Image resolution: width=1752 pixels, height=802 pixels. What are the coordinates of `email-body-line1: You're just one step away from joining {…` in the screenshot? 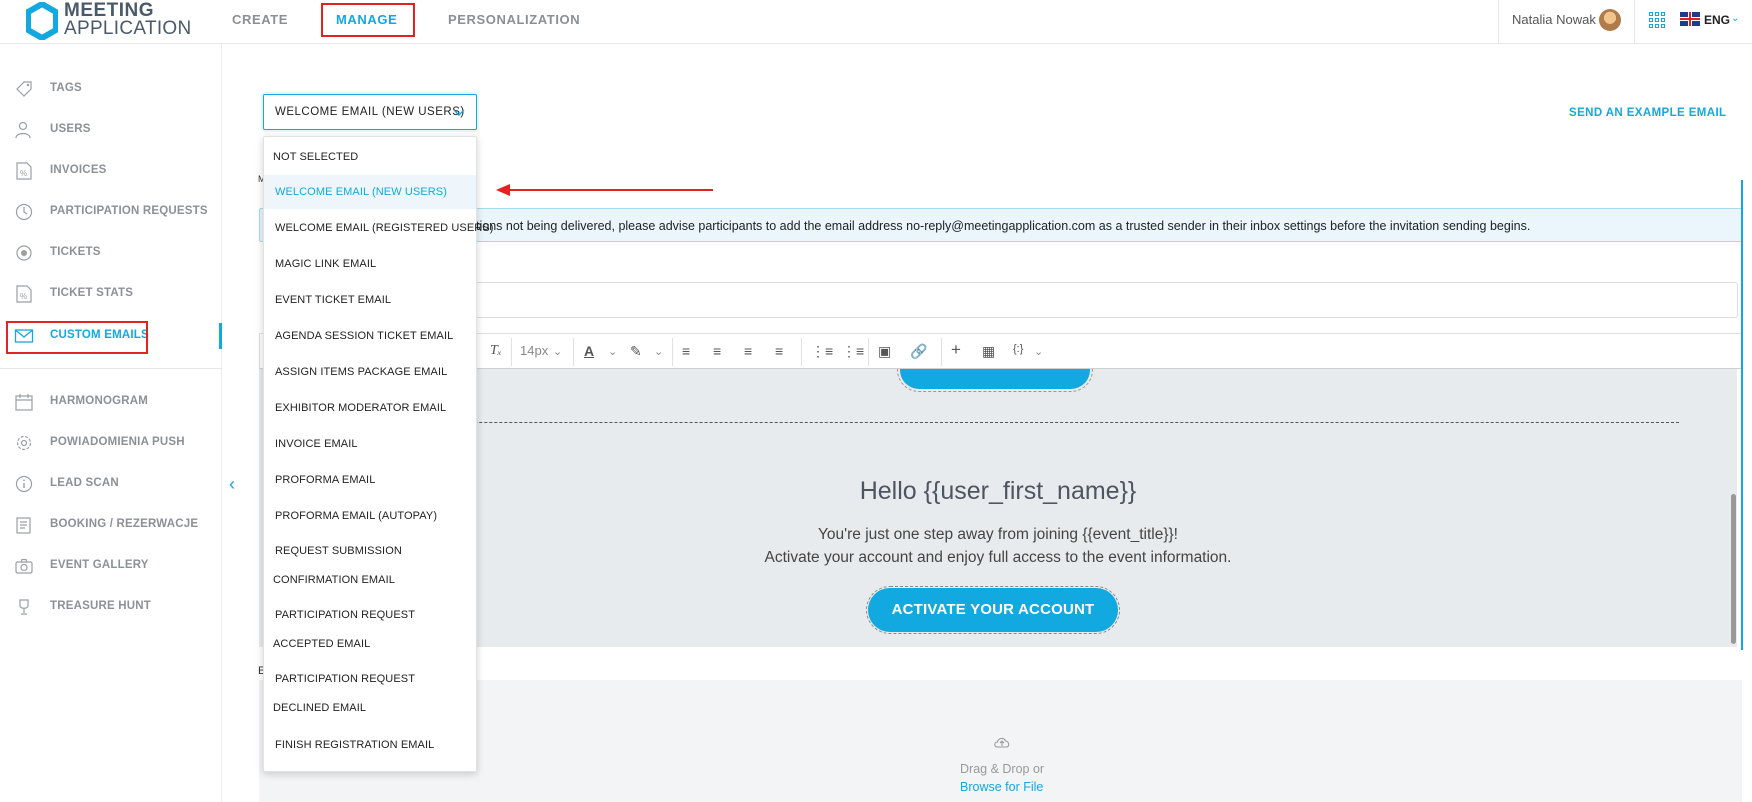 It's located at (998, 535).